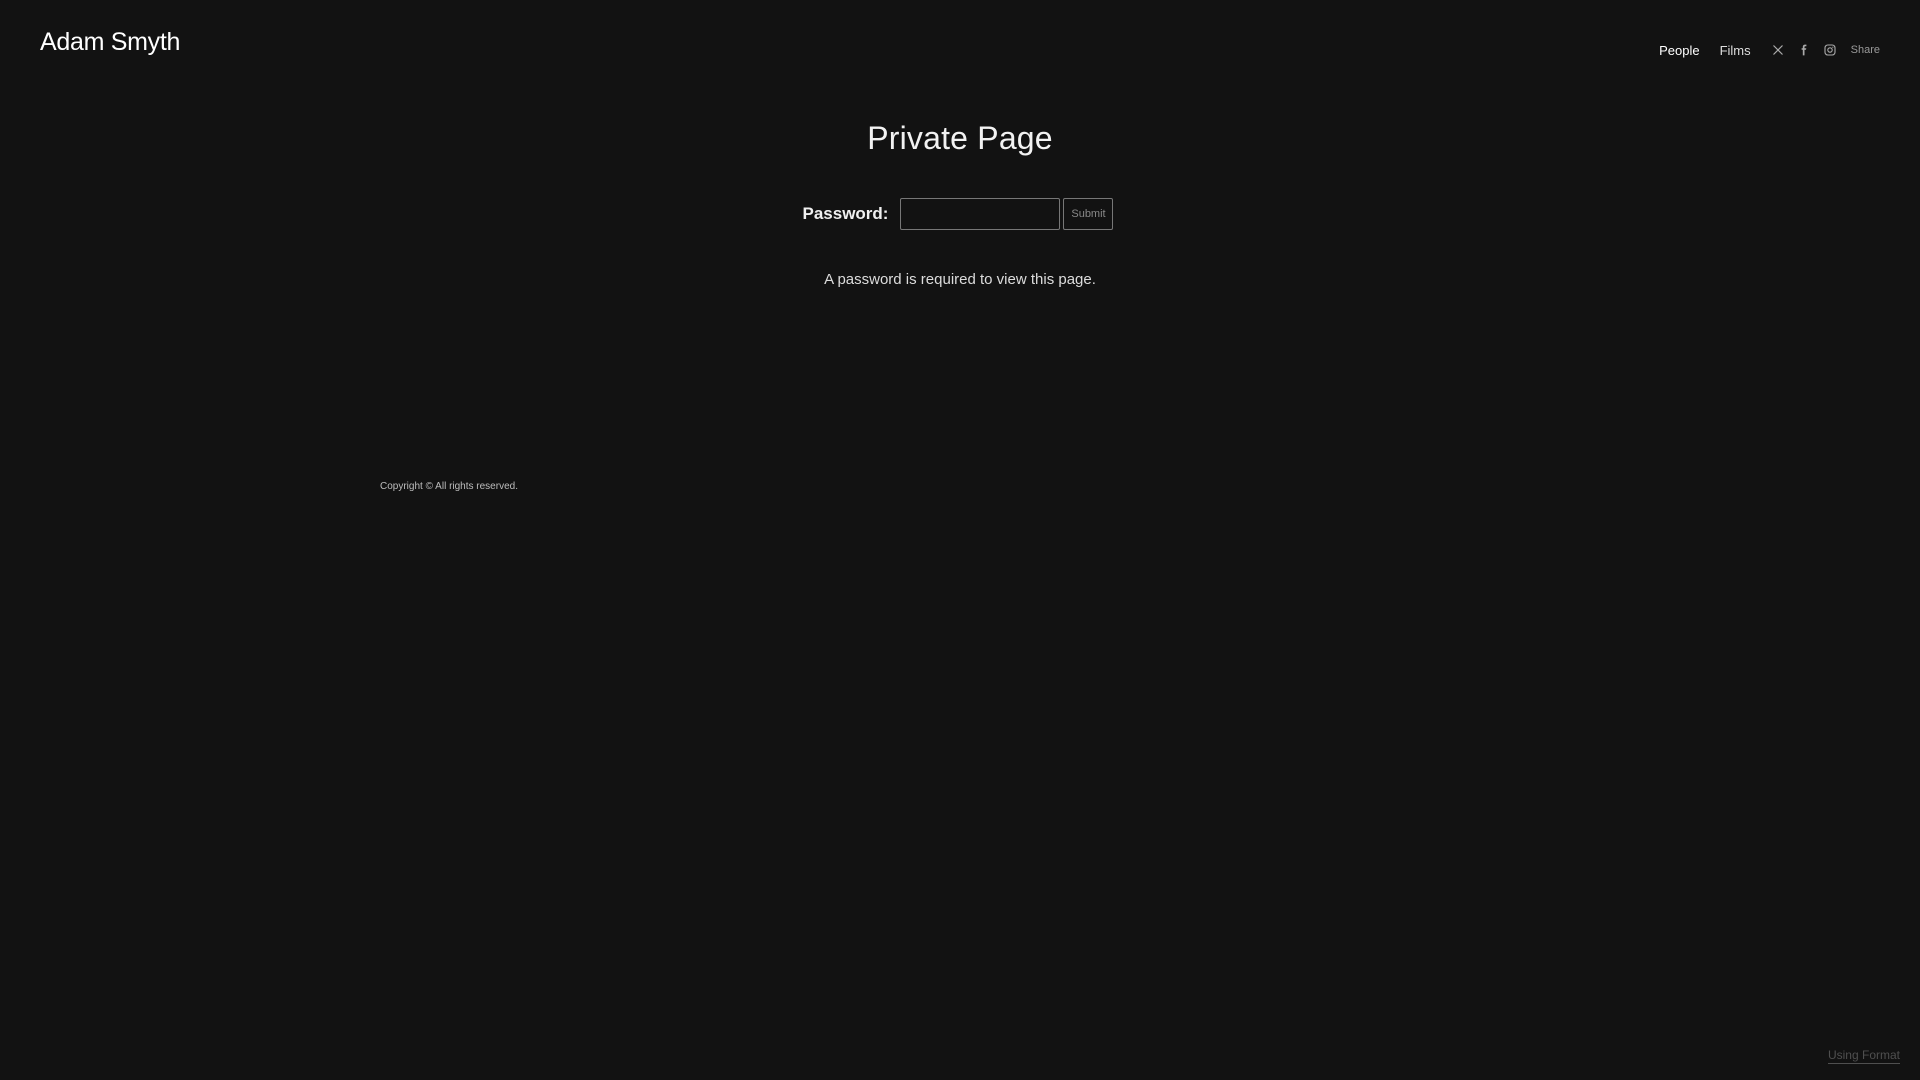 The width and height of the screenshot is (1920, 1080). I want to click on instagram-icon-graphic, so click(1830, 50).